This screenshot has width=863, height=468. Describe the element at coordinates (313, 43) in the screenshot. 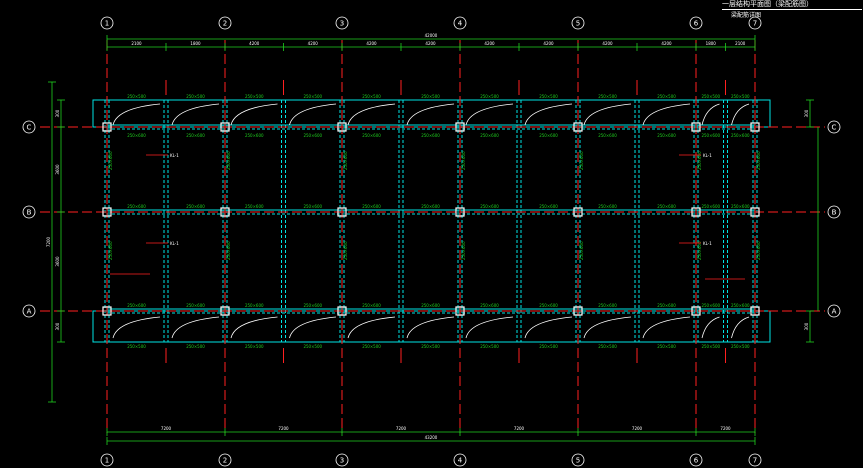

I see `top-dimension-label-3: 4200` at that location.